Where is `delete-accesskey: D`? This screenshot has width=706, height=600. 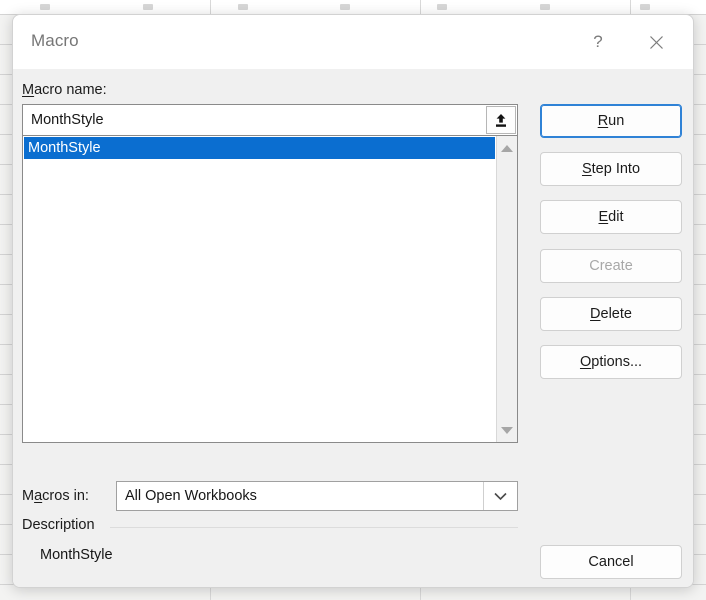 delete-accesskey: D is located at coordinates (595, 314).